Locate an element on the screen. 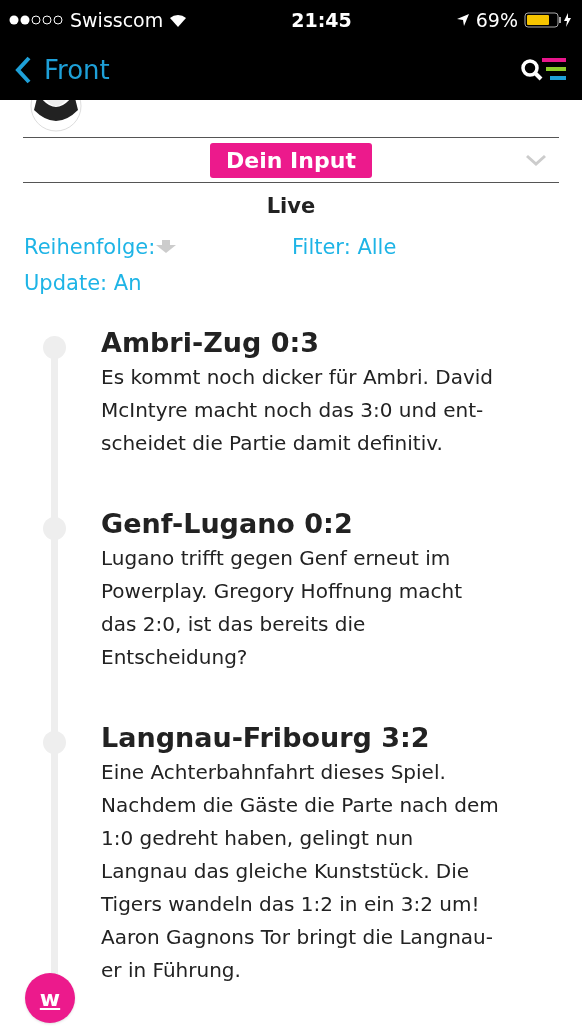 This screenshot has height=1035, width=582. filter-link: Filter: Alle is located at coordinates (344, 246).